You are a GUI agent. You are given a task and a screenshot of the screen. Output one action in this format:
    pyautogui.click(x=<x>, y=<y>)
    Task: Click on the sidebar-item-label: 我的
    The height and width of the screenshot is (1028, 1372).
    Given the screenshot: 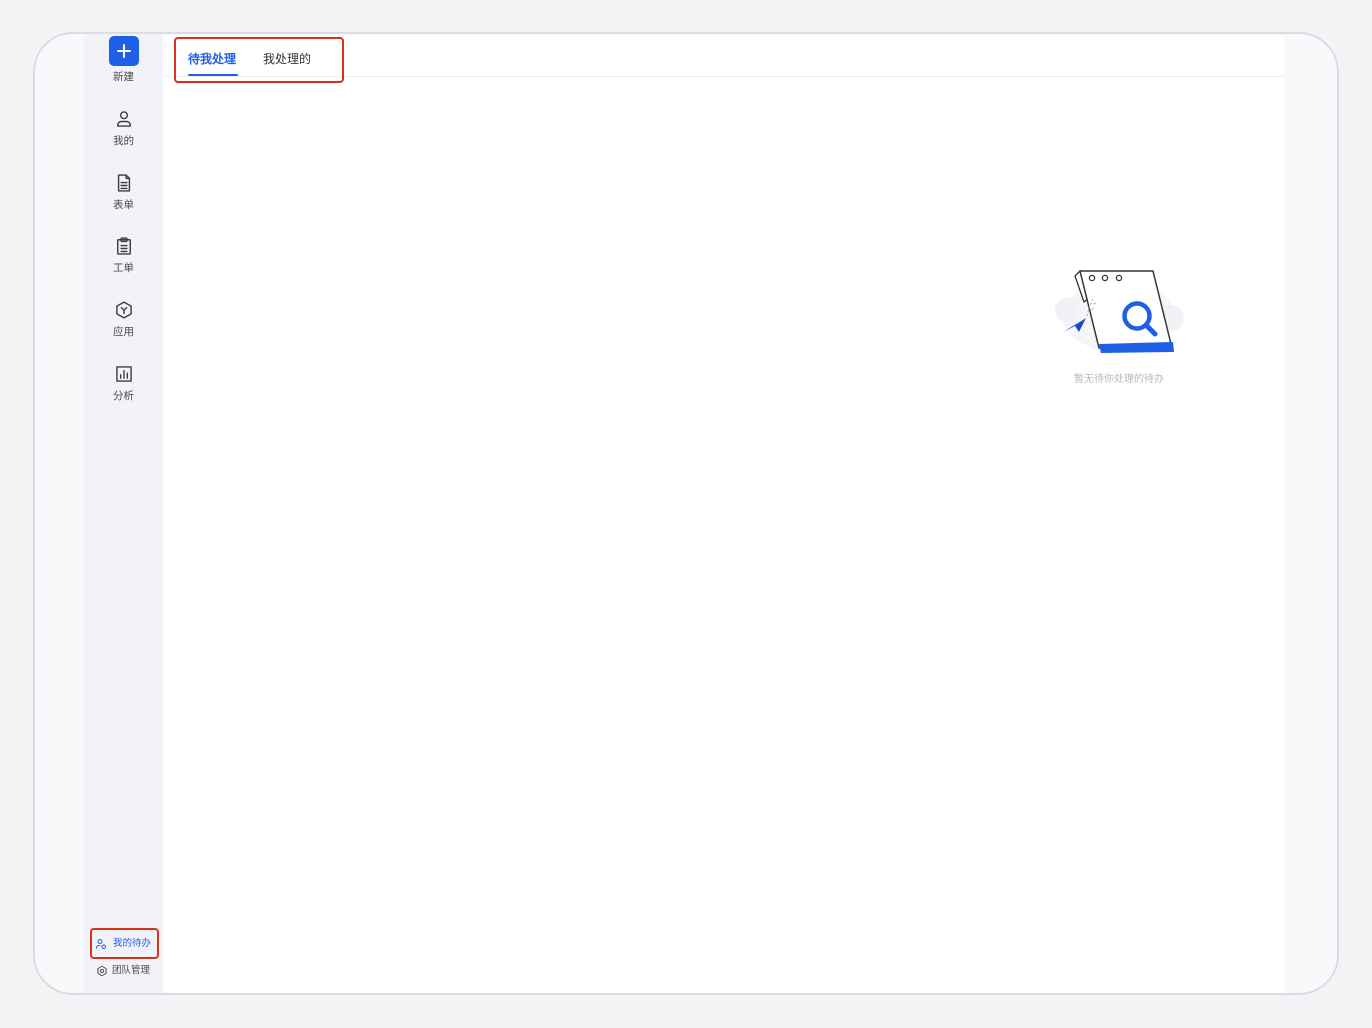 What is the action you would take?
    pyautogui.click(x=123, y=141)
    